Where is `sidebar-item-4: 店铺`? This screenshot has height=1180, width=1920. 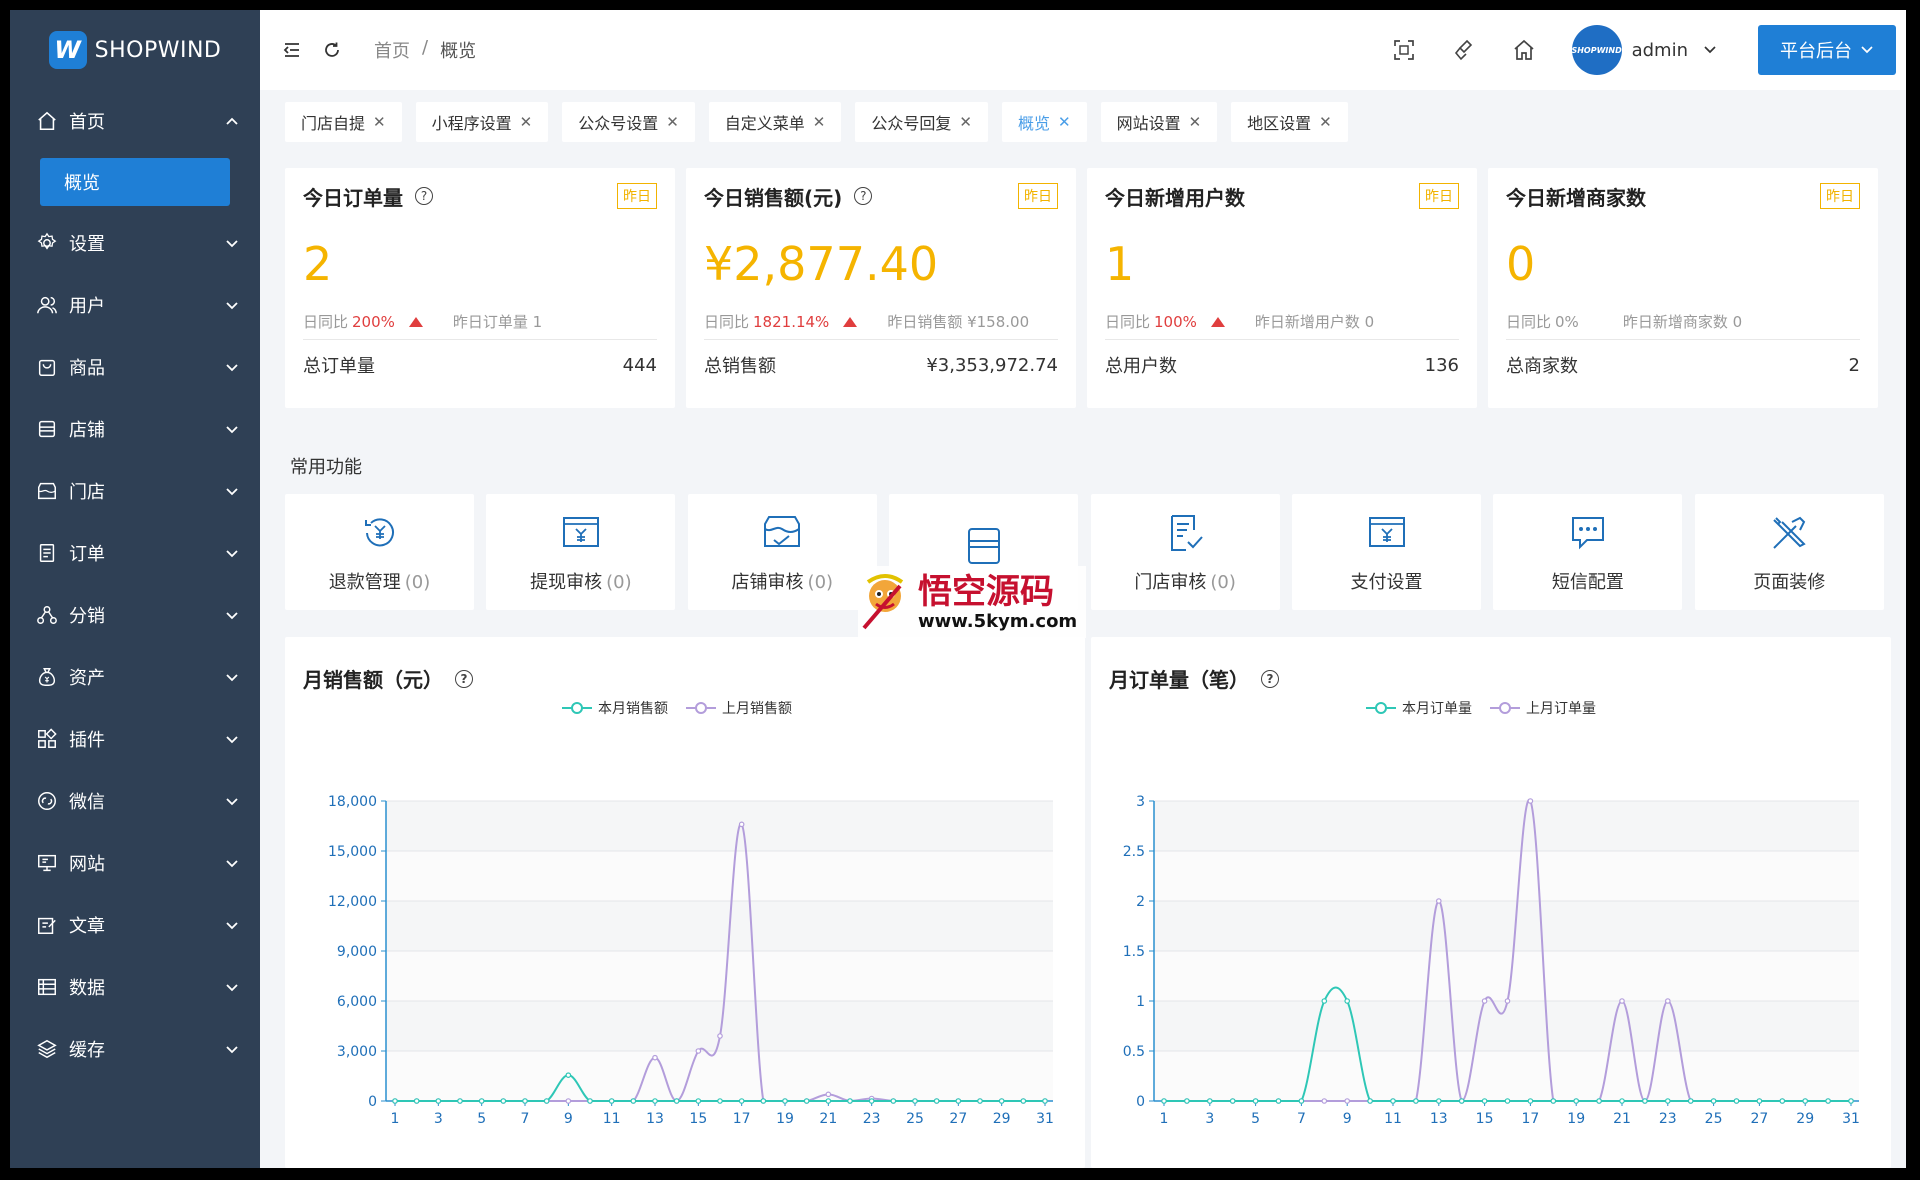
sidebar-item-4: 店铺 is located at coordinates (135, 429).